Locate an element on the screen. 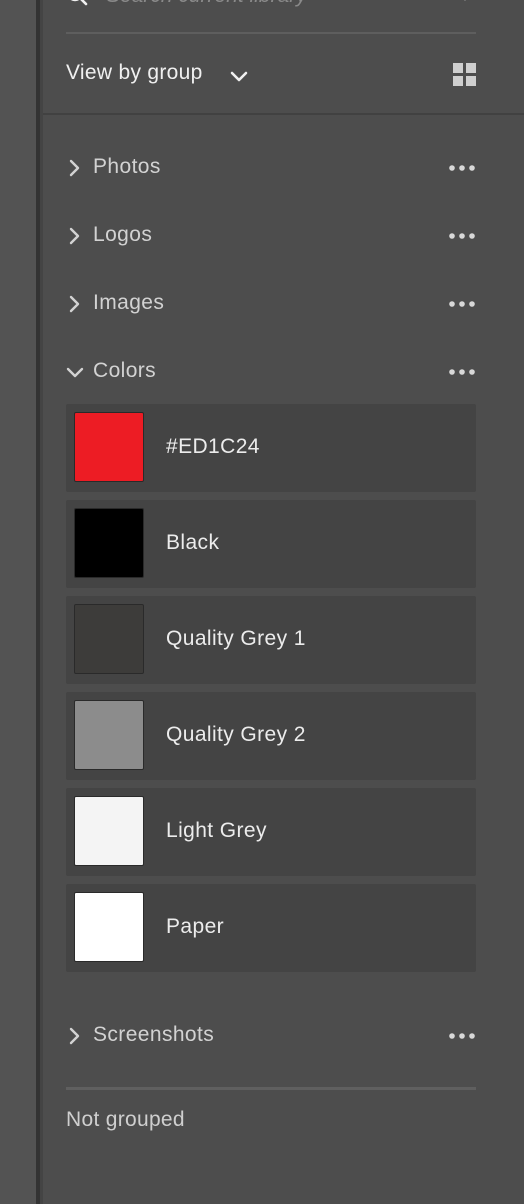 This screenshot has height=1204, width=524. group-logos: Logos is located at coordinates (271, 236).